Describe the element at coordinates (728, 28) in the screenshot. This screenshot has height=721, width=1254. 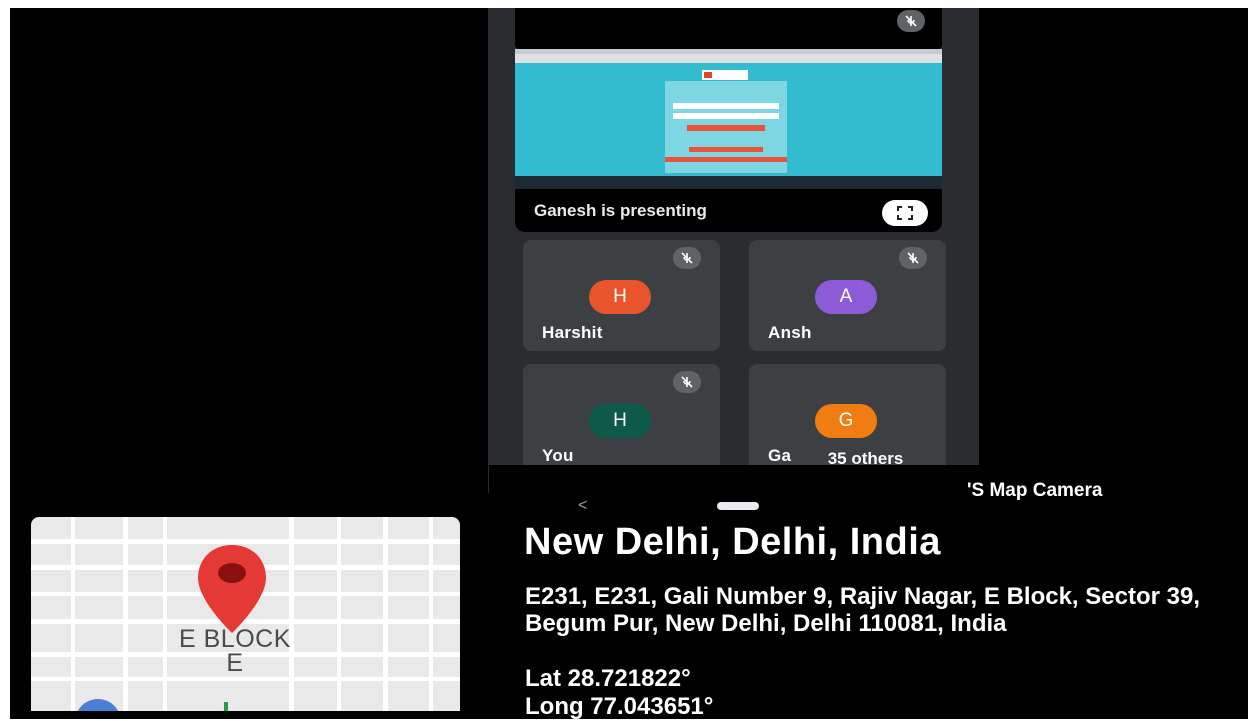
I see `participant-tile-top` at that location.